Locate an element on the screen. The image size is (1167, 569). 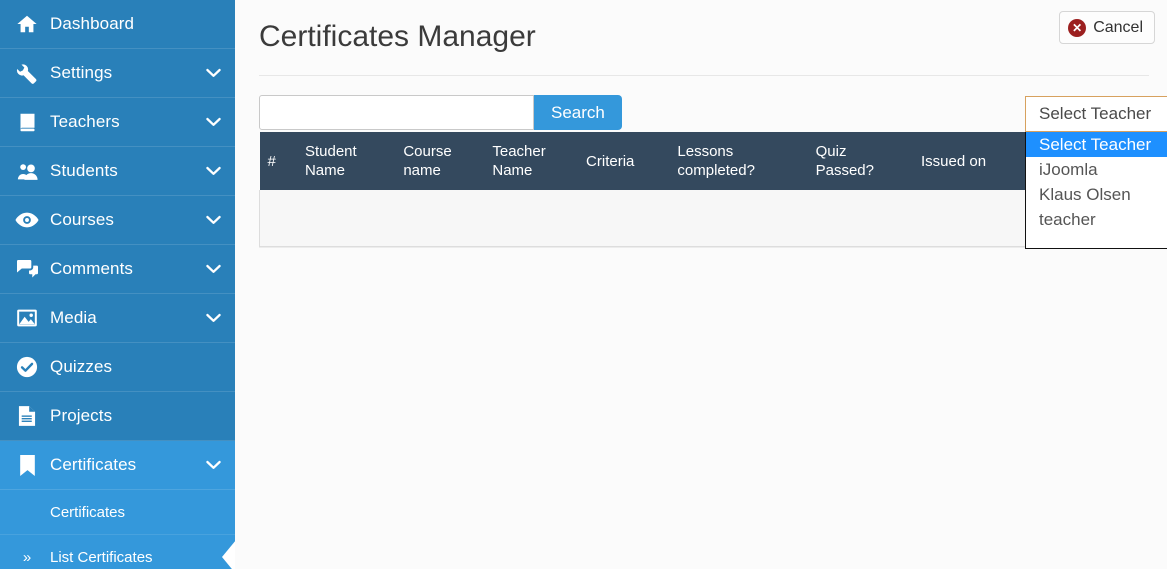
column-header-course: Course name is located at coordinates (440, 161).